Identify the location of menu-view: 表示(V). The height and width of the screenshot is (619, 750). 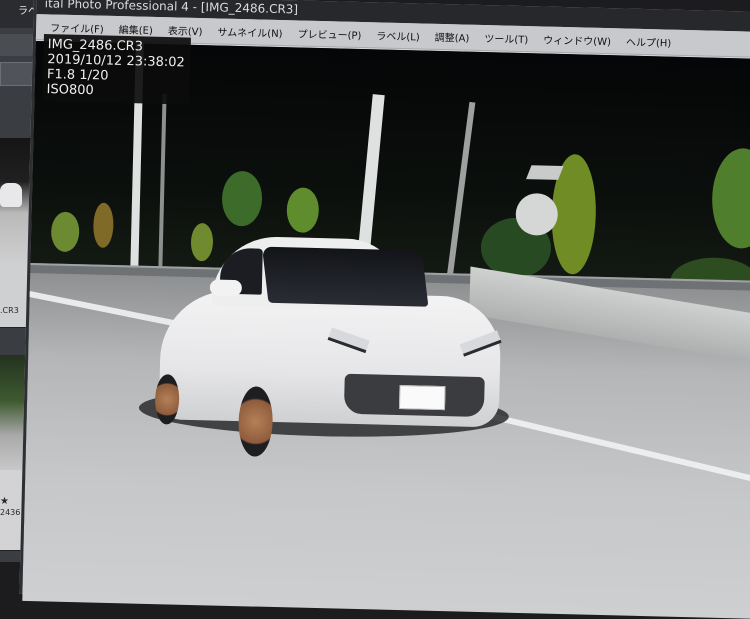
(185, 30).